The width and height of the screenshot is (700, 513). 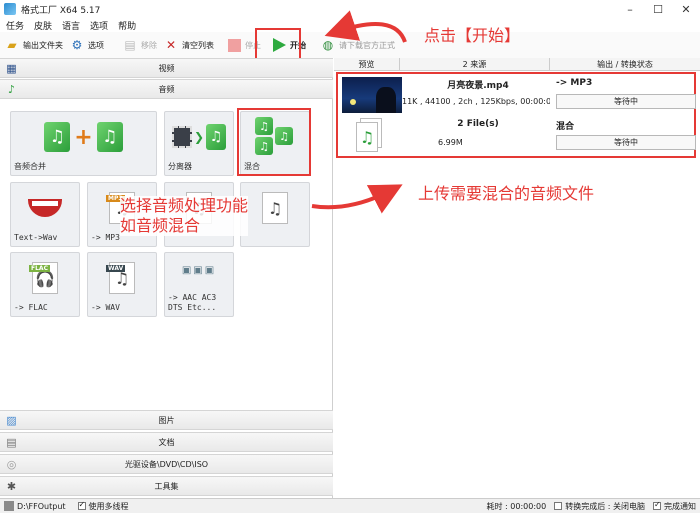 I want to click on download-label: 请下载官方正式, so click(x=367, y=45).